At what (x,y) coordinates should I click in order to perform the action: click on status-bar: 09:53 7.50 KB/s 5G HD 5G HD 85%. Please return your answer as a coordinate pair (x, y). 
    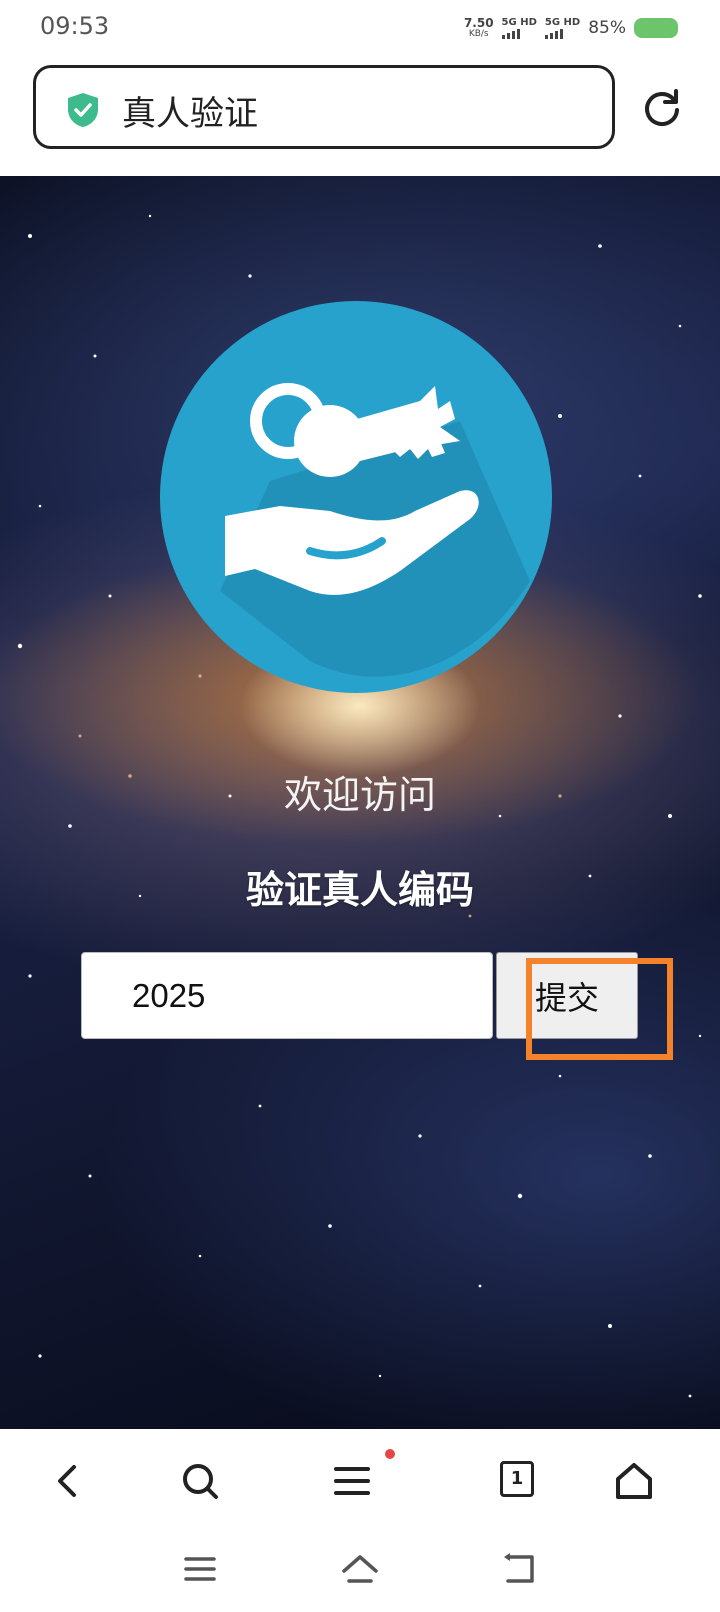
    Looking at the image, I should click on (360, 28).